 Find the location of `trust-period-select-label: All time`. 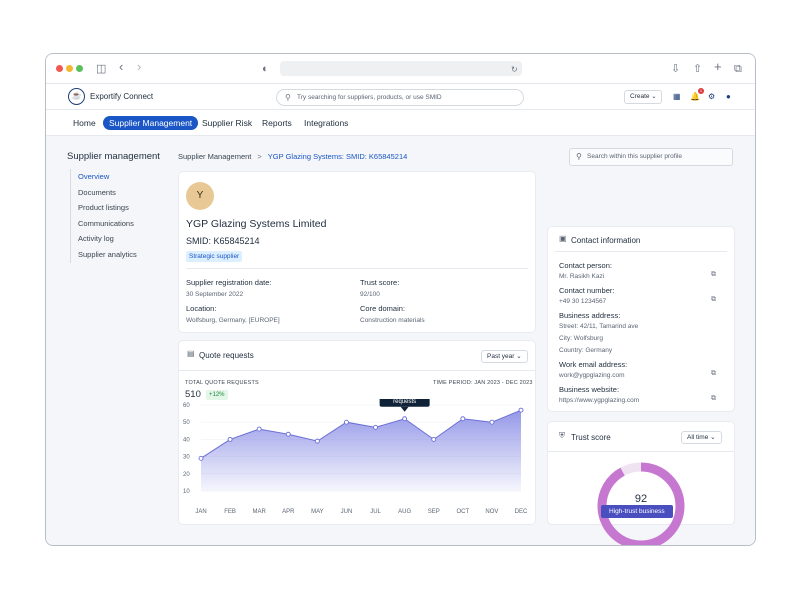

trust-period-select-label: All time is located at coordinates (698, 437).